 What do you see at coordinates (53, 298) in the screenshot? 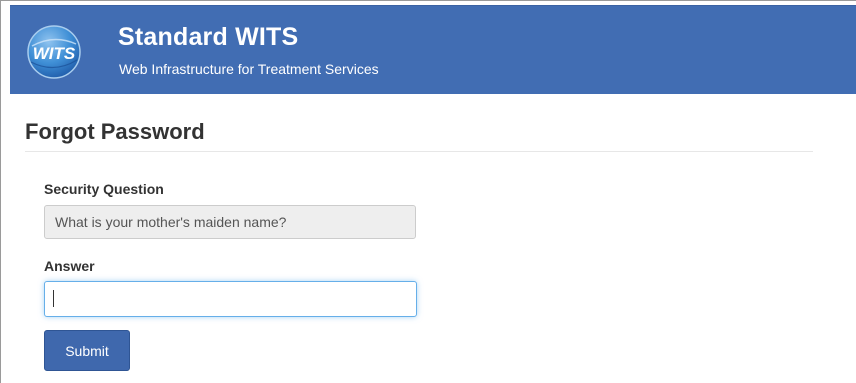
I see `text-caret` at bounding box center [53, 298].